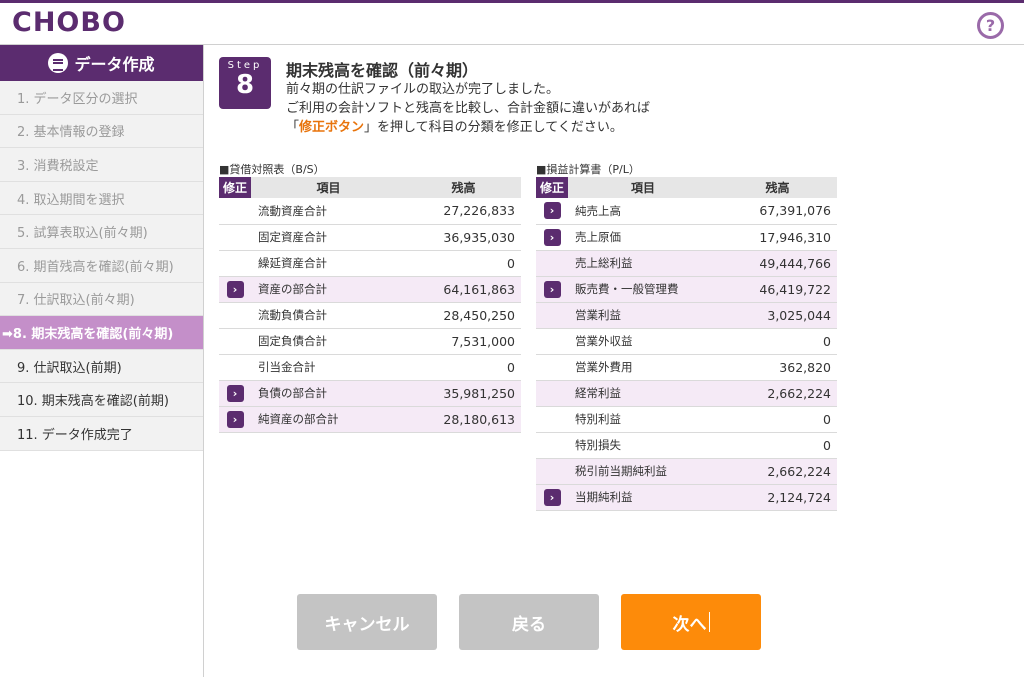 The height and width of the screenshot is (677, 1024). What do you see at coordinates (328, 367) in the screenshot?
I see `bs-item-cell: 引当金合計` at bounding box center [328, 367].